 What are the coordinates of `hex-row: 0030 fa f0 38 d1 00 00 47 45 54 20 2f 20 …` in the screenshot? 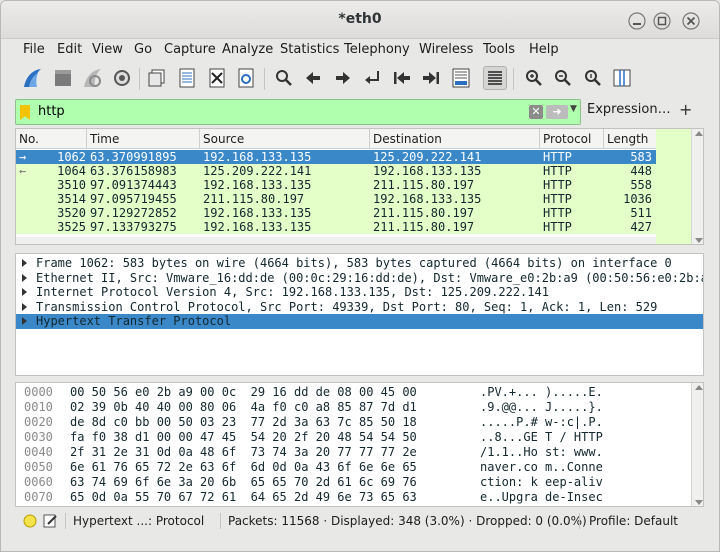 It's located at (354, 437).